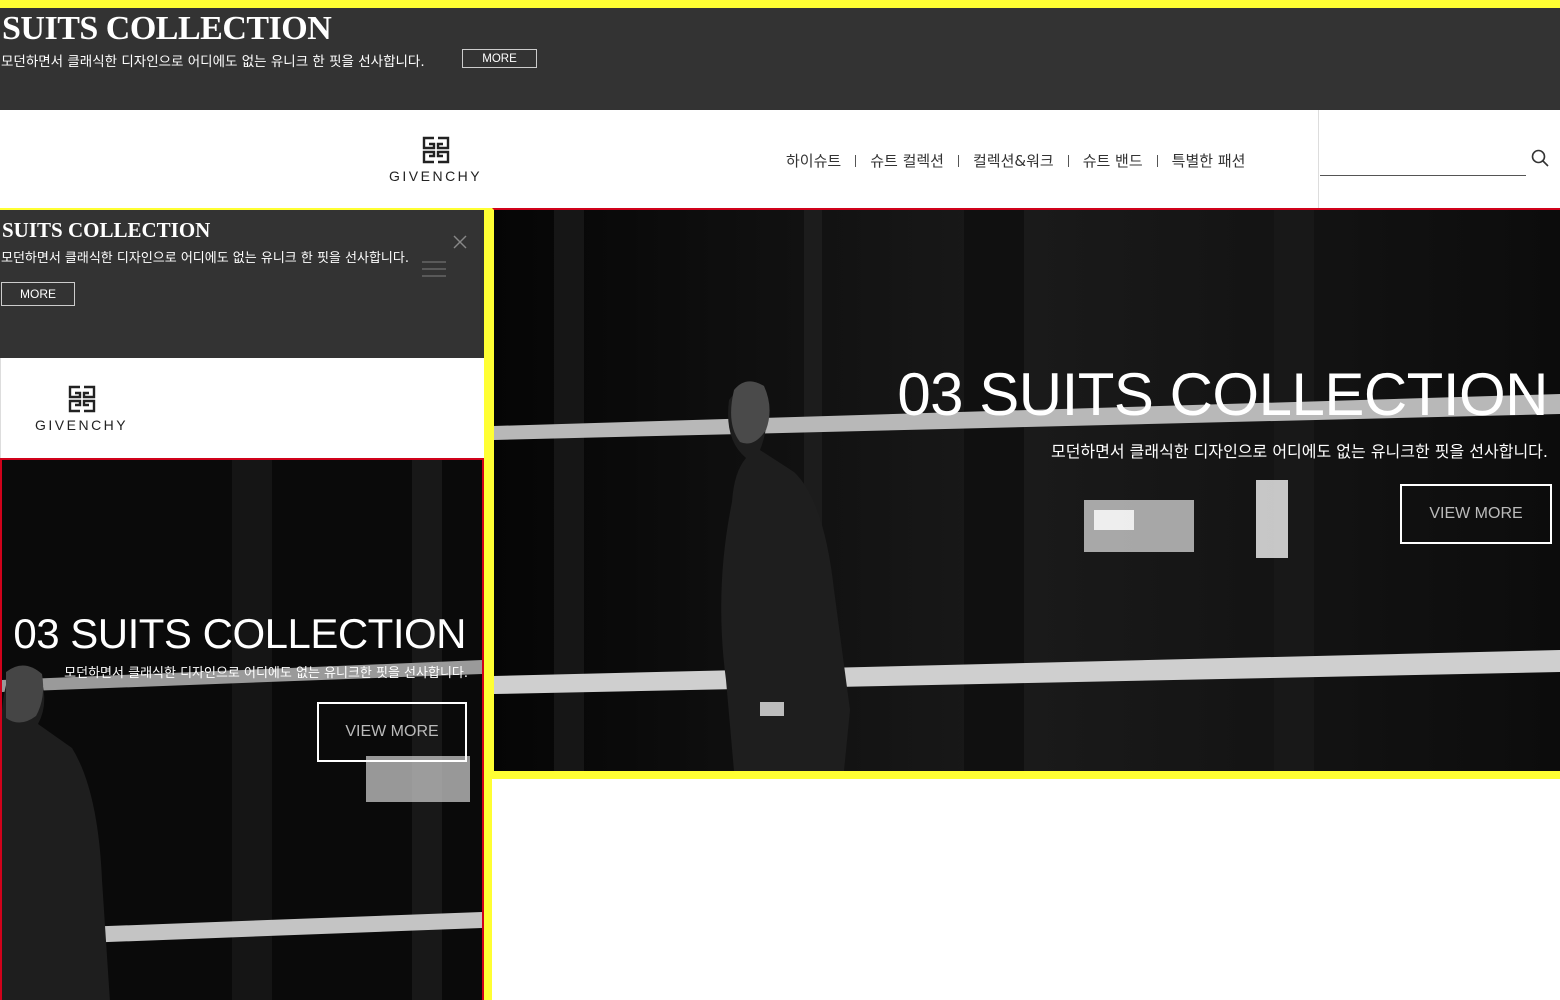 Image resolution: width=1560 pixels, height=1000 pixels. What do you see at coordinates (1423, 160) in the screenshot?
I see `search-input` at bounding box center [1423, 160].